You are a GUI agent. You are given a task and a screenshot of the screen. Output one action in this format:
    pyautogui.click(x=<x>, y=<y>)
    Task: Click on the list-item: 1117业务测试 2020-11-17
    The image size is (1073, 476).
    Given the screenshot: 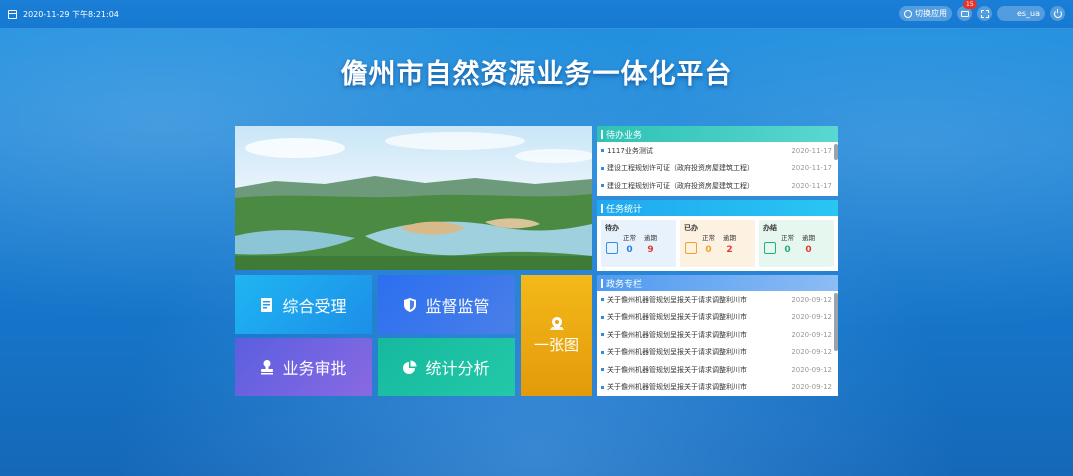 What is the action you would take?
    pyautogui.click(x=716, y=151)
    